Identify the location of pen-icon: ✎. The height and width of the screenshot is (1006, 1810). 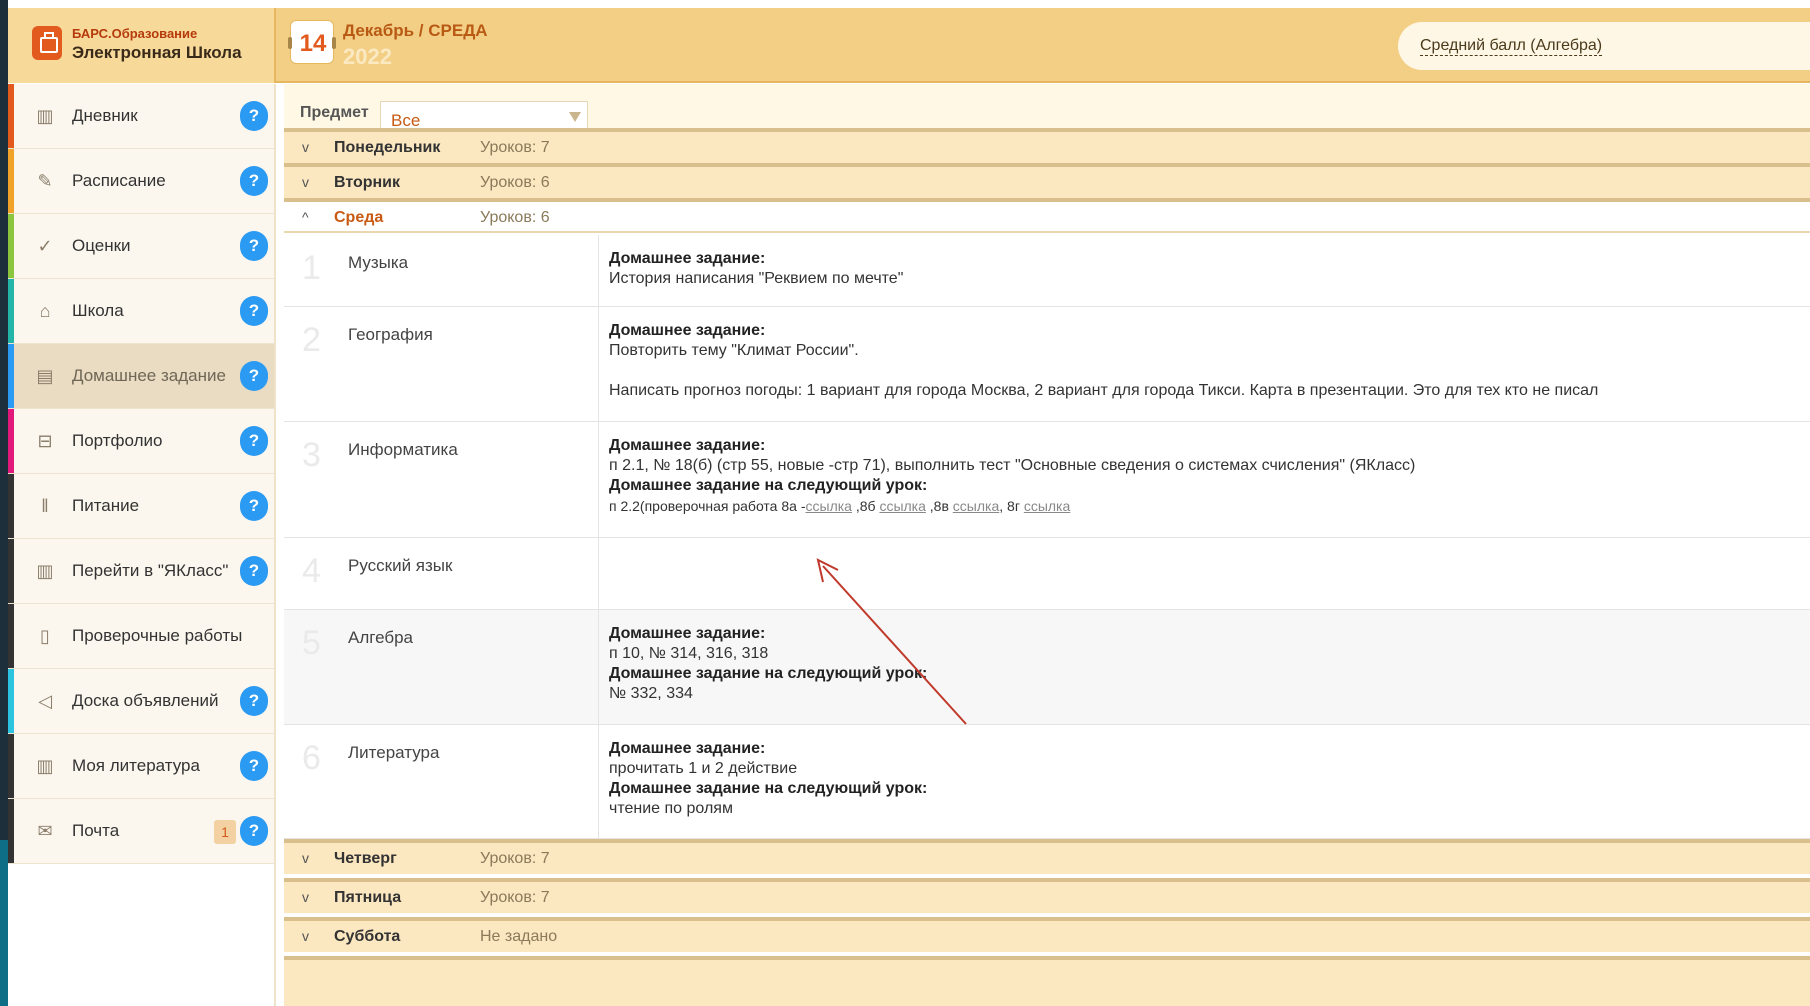
(45, 181).